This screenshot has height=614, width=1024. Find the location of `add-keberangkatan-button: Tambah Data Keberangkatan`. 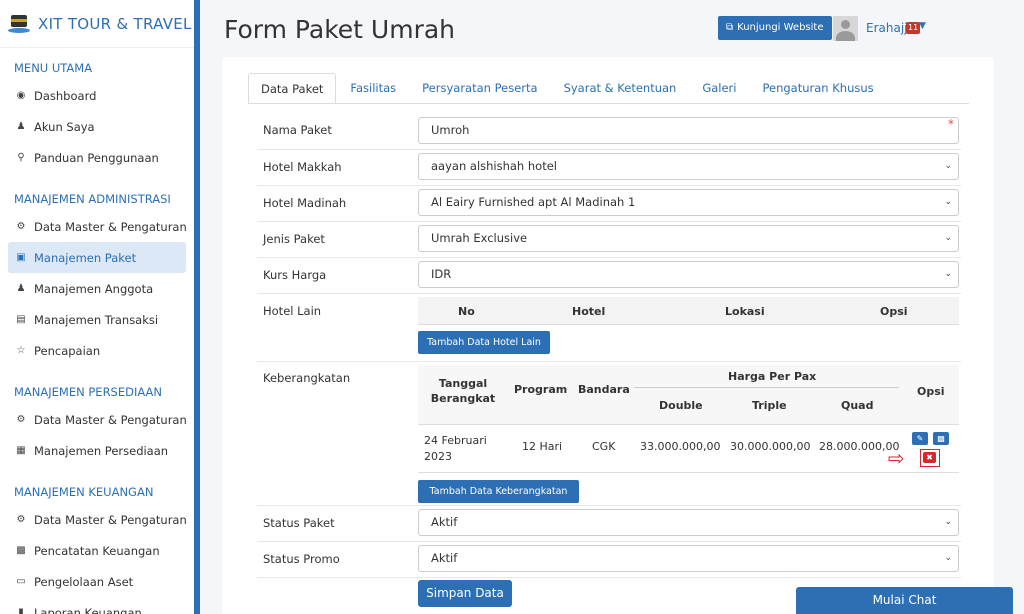

add-keberangkatan-button: Tambah Data Keberangkatan is located at coordinates (498, 491).